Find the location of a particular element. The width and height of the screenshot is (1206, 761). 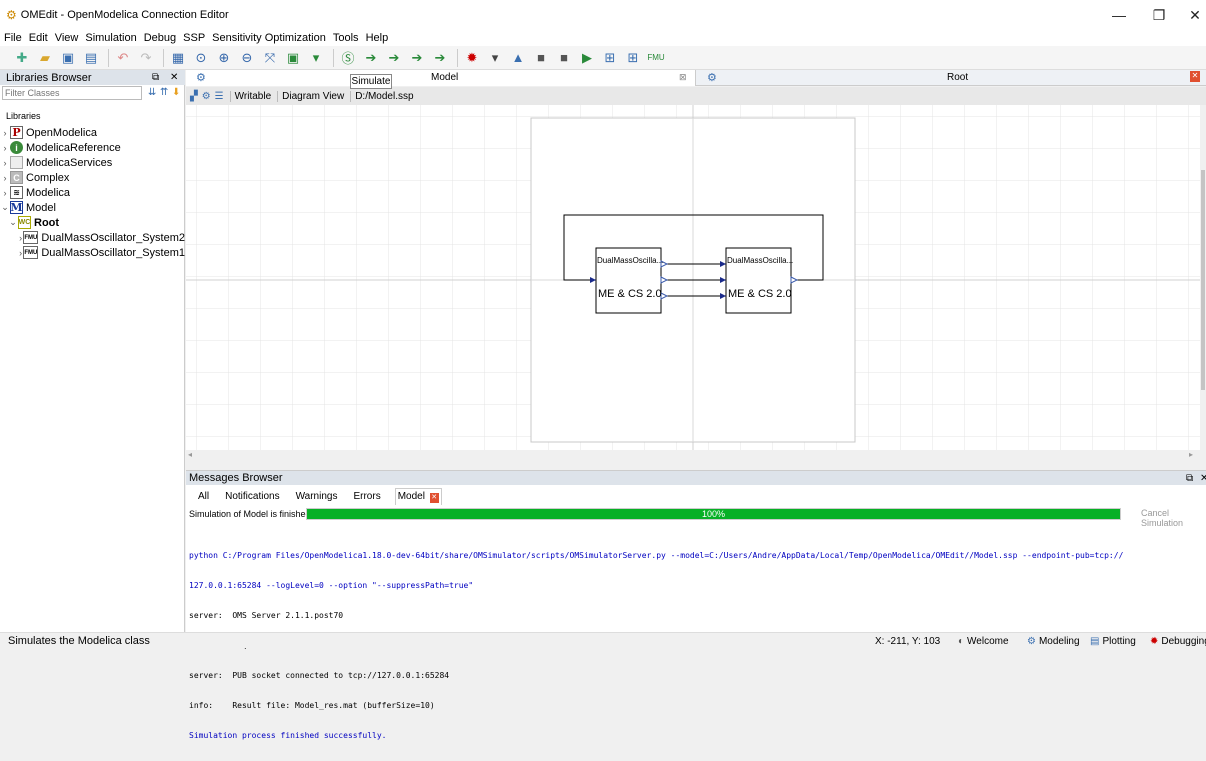

tree-item-label: DualMassOscillator_System1 is located at coordinates (113, 252).